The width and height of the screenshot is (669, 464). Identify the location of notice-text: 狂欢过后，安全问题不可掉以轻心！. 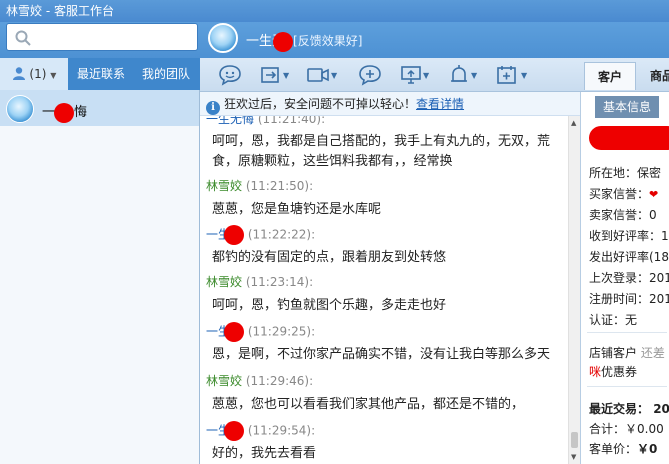
(320, 104).